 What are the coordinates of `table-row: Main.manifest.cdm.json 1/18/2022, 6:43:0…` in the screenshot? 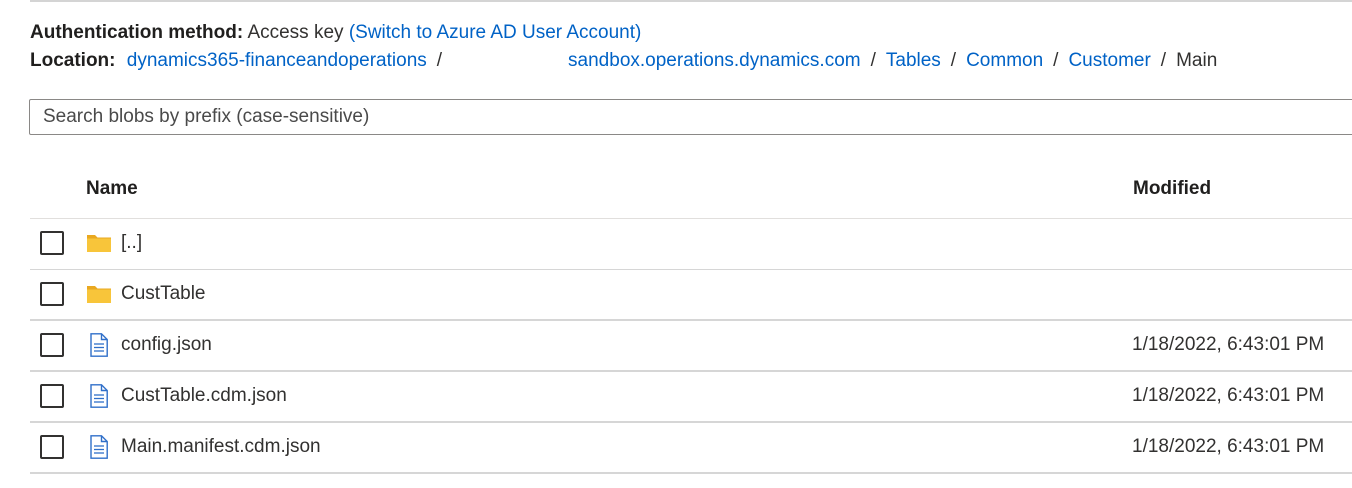 It's located at (691, 448).